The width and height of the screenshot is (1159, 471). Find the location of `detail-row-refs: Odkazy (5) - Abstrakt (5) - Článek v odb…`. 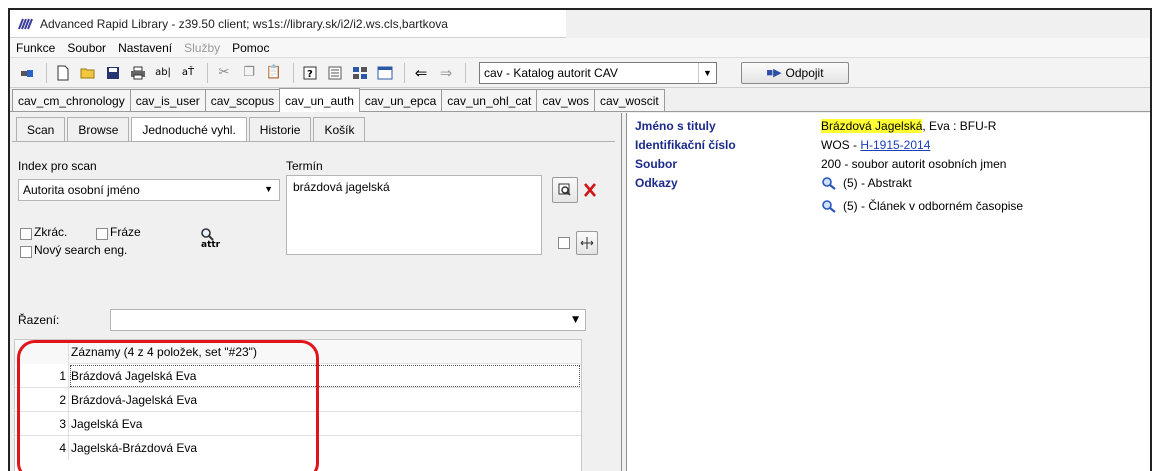

detail-row-refs: Odkazy (5) - Abstrakt (5) - Článek v odb… is located at coordinates (829, 199).